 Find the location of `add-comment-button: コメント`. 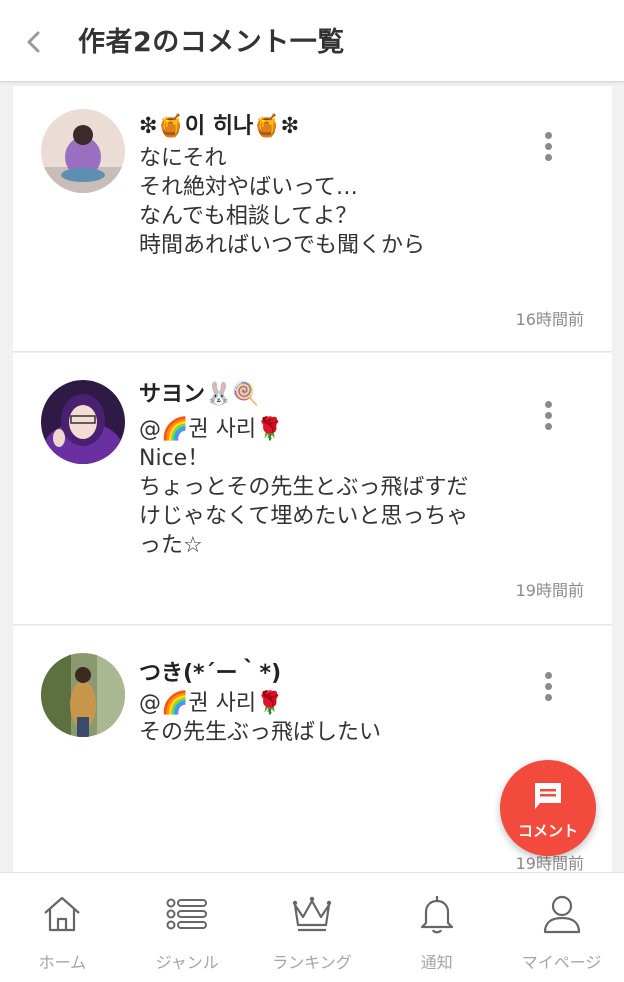

add-comment-button: コメント is located at coordinates (548, 808).